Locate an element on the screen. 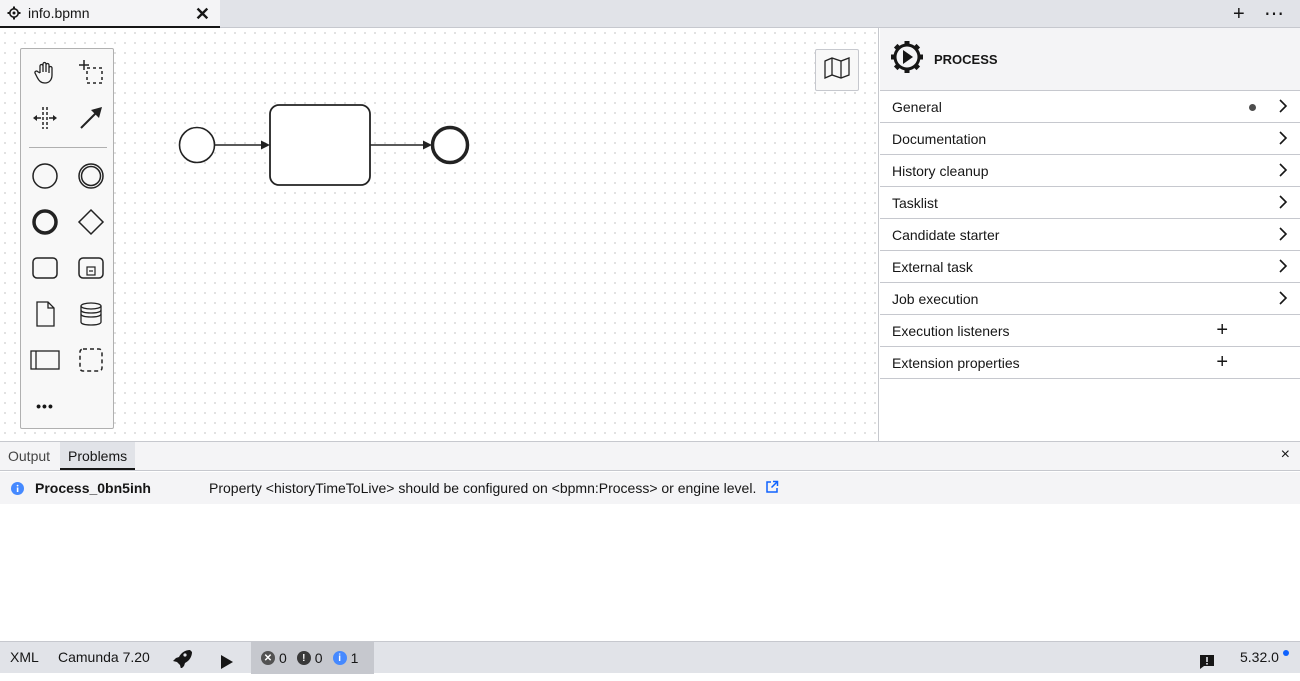 The image size is (1300, 681). properties-header: PROCESS is located at coordinates (1090, 59).